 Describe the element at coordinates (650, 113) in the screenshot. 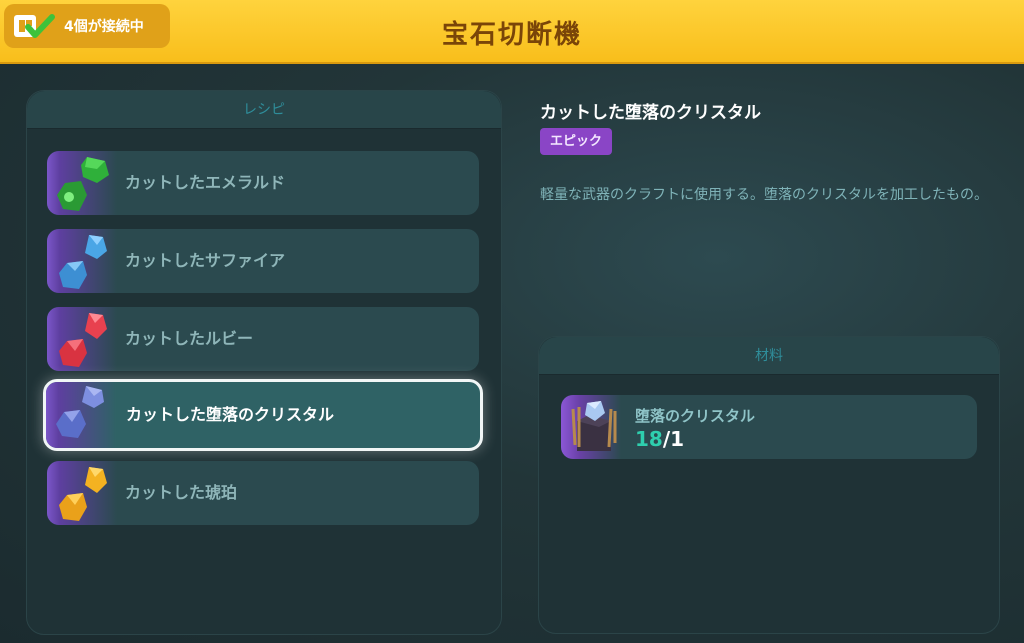

I see `item-name: カットした堕落のクリスタル` at that location.